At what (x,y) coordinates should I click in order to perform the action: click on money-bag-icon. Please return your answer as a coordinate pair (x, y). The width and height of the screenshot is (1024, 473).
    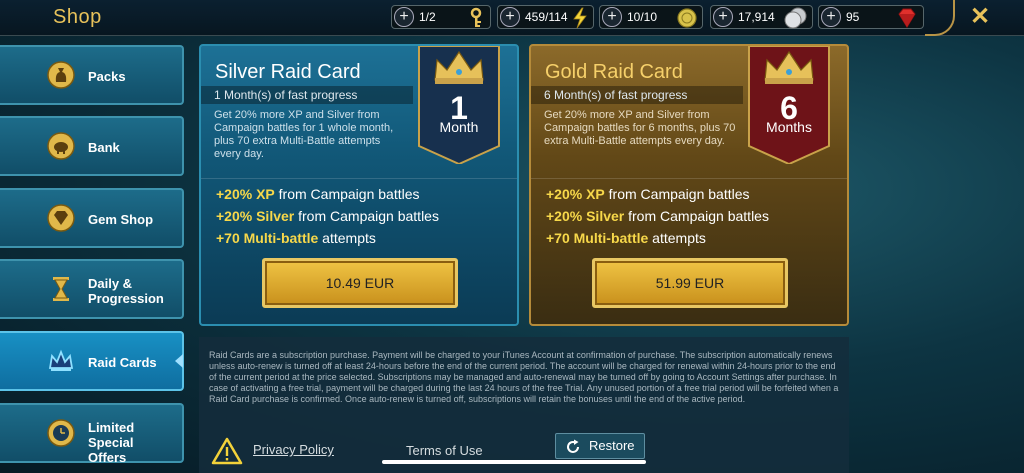
    Looking at the image, I should click on (61, 75).